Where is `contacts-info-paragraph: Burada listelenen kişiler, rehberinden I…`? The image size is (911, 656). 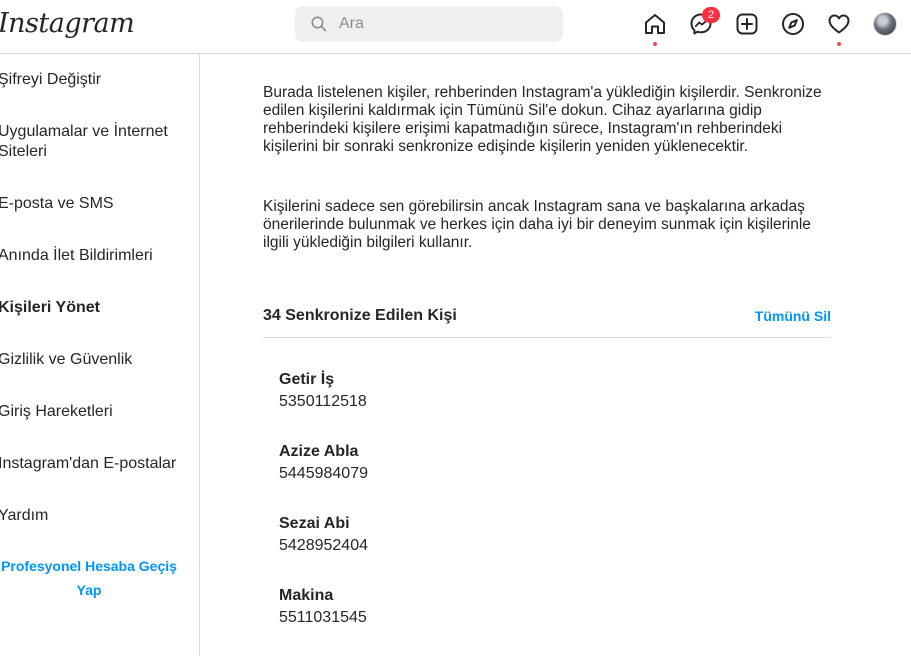
contacts-info-paragraph: Burada listelenen kişiler, rehberinden I… is located at coordinates (542, 119).